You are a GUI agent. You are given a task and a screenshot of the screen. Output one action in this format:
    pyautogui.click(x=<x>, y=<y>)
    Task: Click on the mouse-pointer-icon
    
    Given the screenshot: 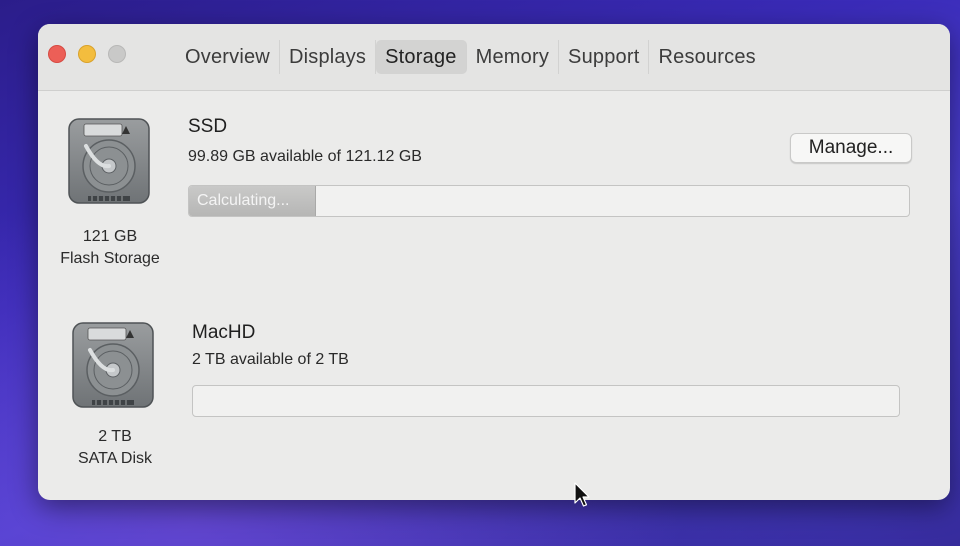 What is the action you would take?
    pyautogui.click(x=582, y=494)
    